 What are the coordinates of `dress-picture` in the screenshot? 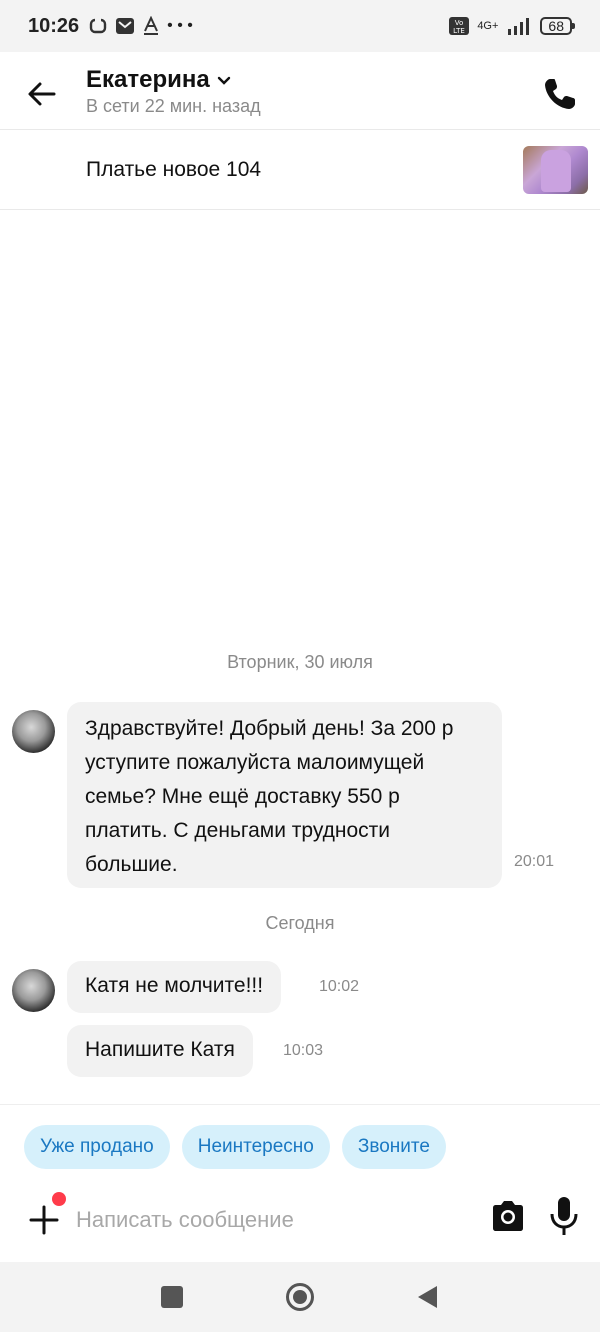 It's located at (556, 171).